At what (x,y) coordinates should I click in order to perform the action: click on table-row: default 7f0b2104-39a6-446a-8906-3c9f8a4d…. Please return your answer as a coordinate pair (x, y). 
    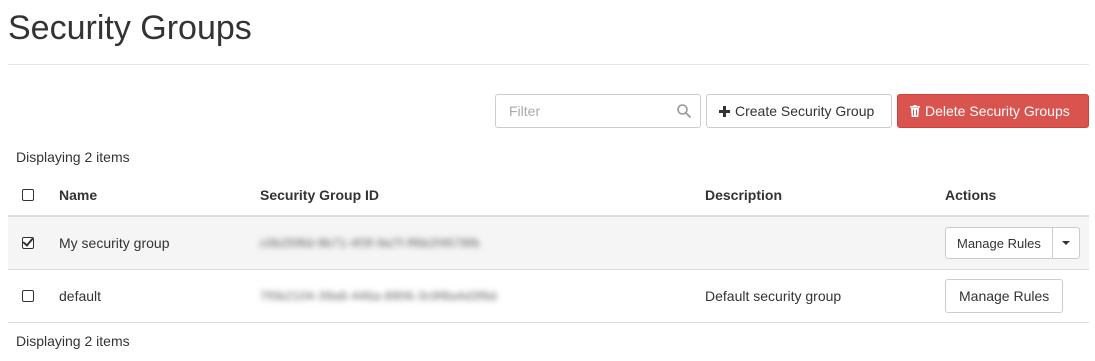
    Looking at the image, I should click on (548, 296).